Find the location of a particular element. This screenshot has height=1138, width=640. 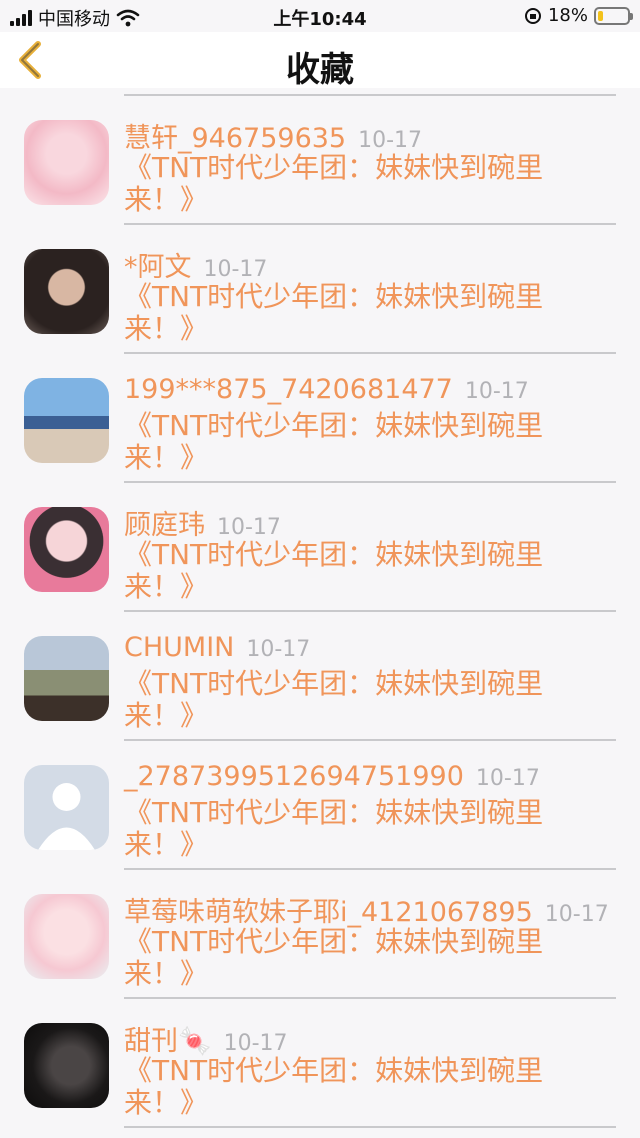

list-item: CHUMIN 10-17 《TNT时代少年团：妹妹快到碗里来！》 is located at coordinates (320, 676).